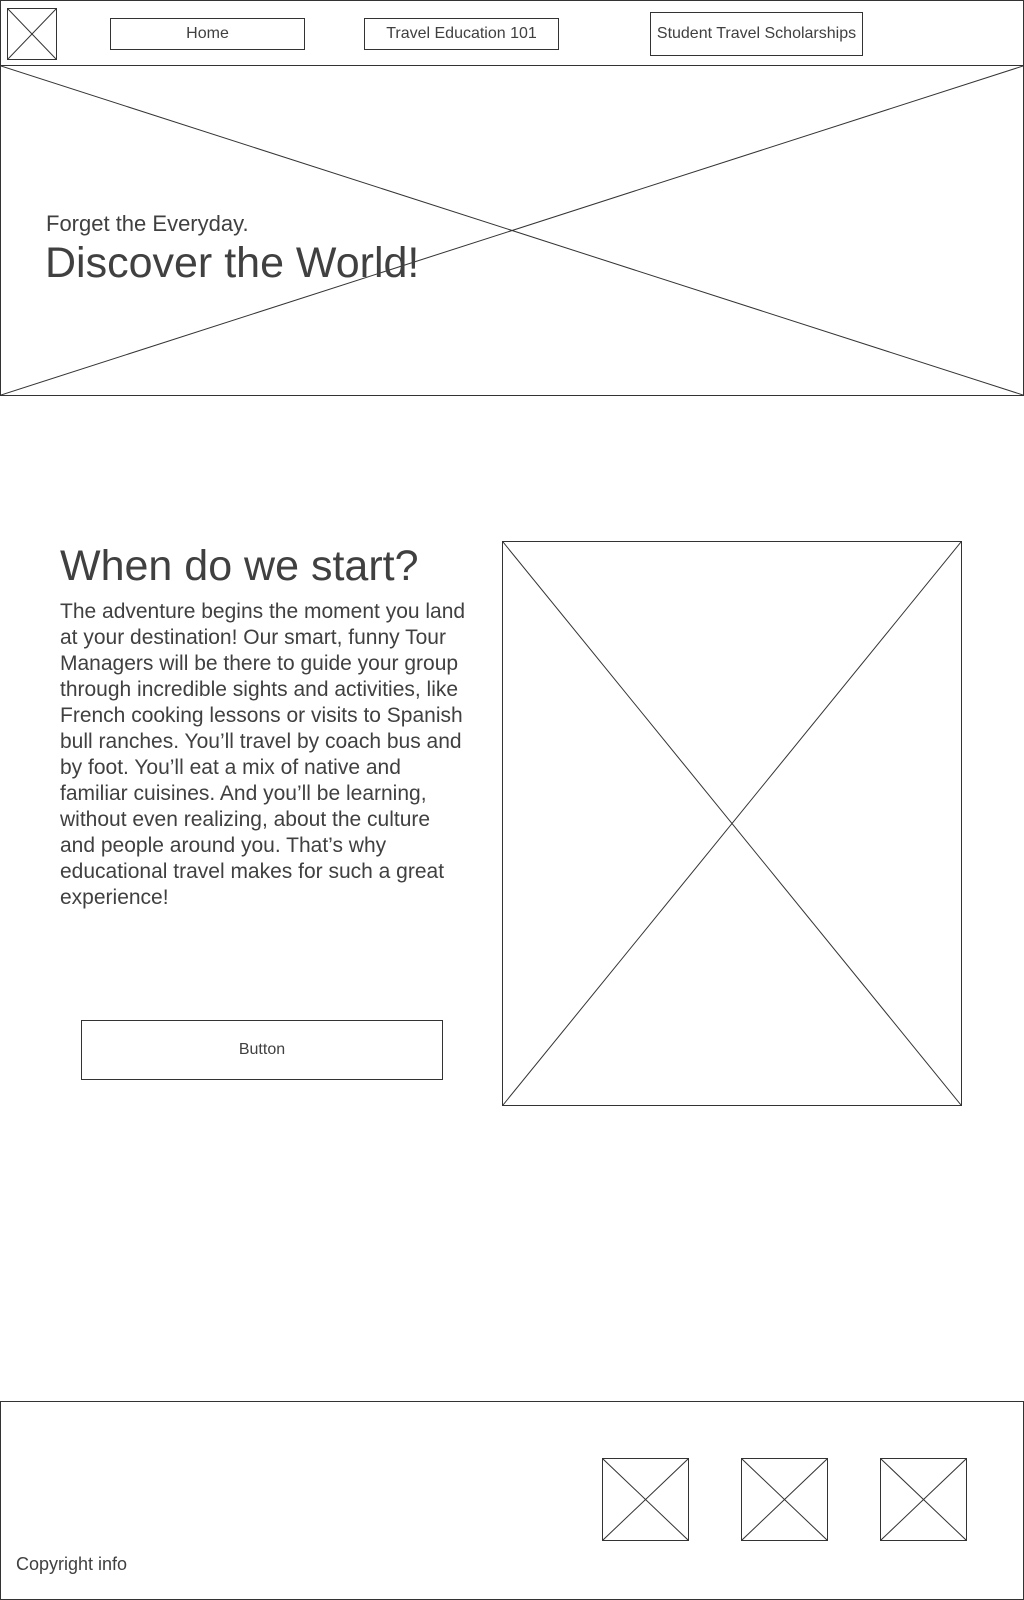 This screenshot has height=1600, width=1024. Describe the element at coordinates (207, 34) in the screenshot. I see `nav-home-button: Home` at that location.